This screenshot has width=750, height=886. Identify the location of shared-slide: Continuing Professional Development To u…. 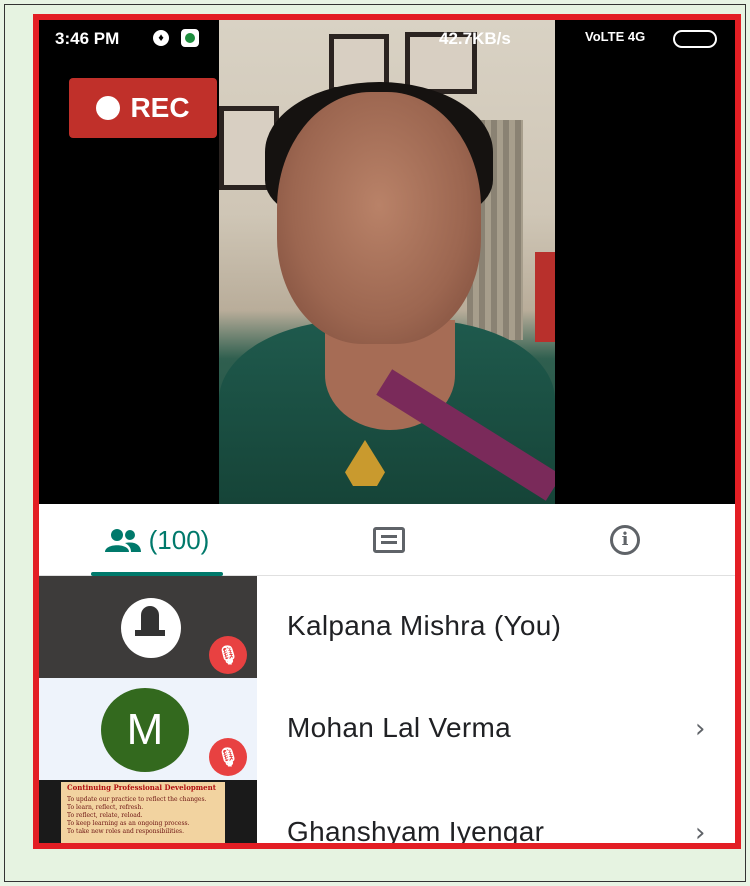
(143, 812).